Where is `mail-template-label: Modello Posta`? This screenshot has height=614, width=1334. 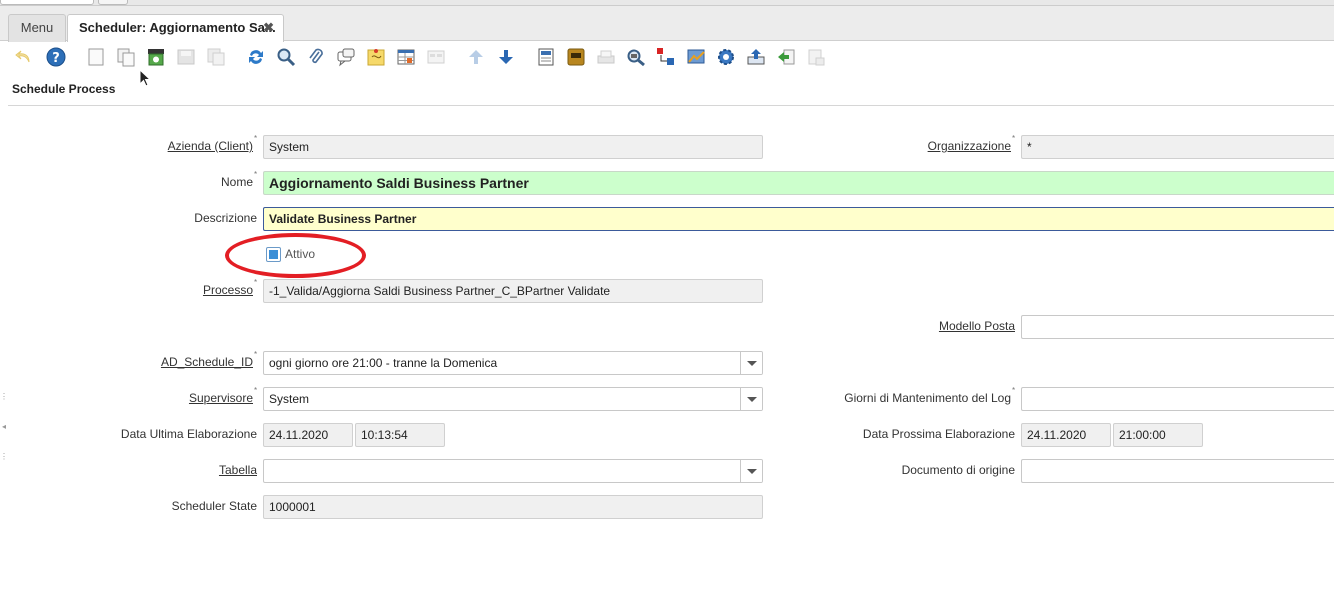 mail-template-label: Modello Posta is located at coordinates (937, 326).